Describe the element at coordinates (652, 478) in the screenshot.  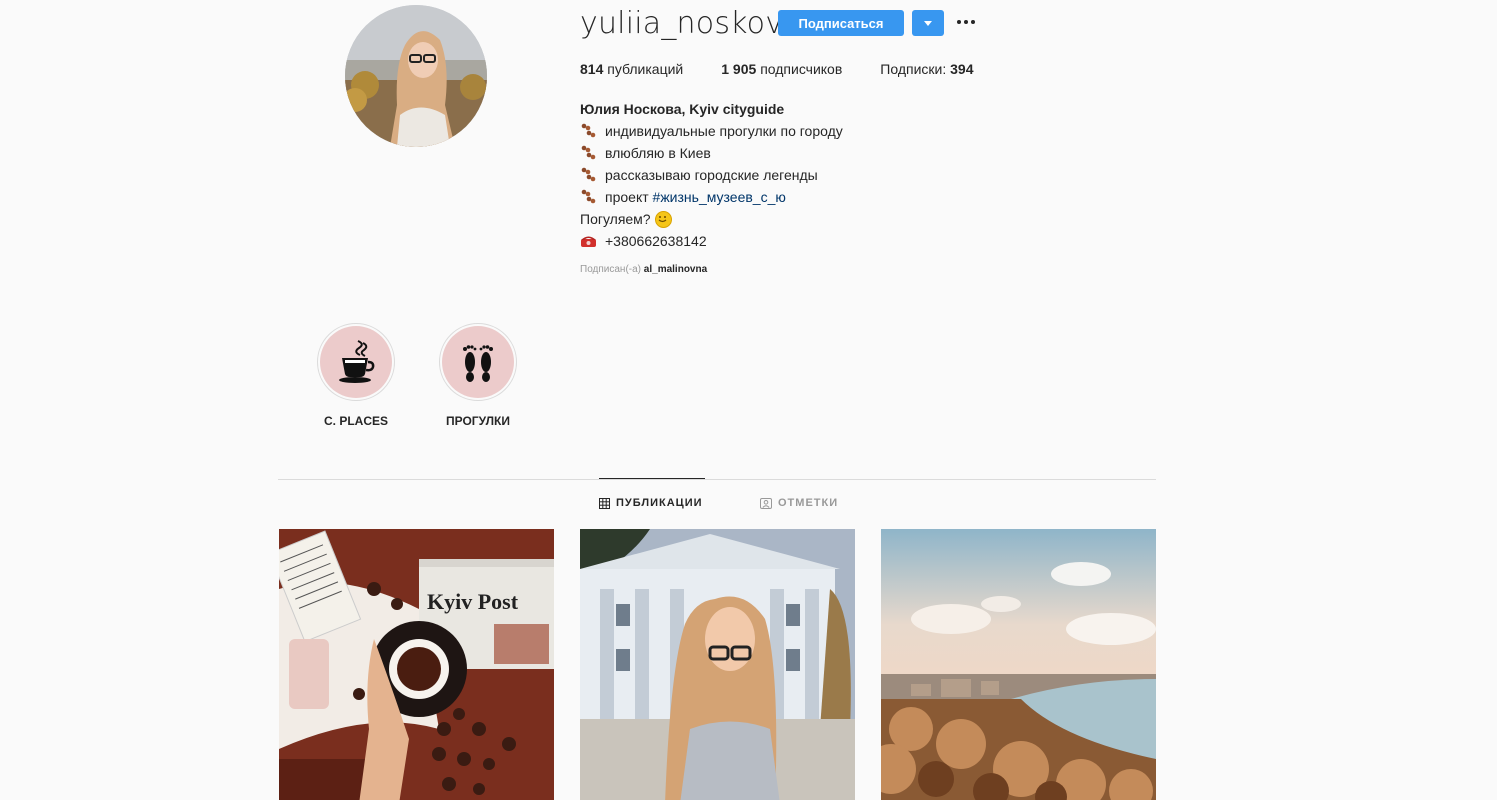
I see `active-tab-indicator` at that location.